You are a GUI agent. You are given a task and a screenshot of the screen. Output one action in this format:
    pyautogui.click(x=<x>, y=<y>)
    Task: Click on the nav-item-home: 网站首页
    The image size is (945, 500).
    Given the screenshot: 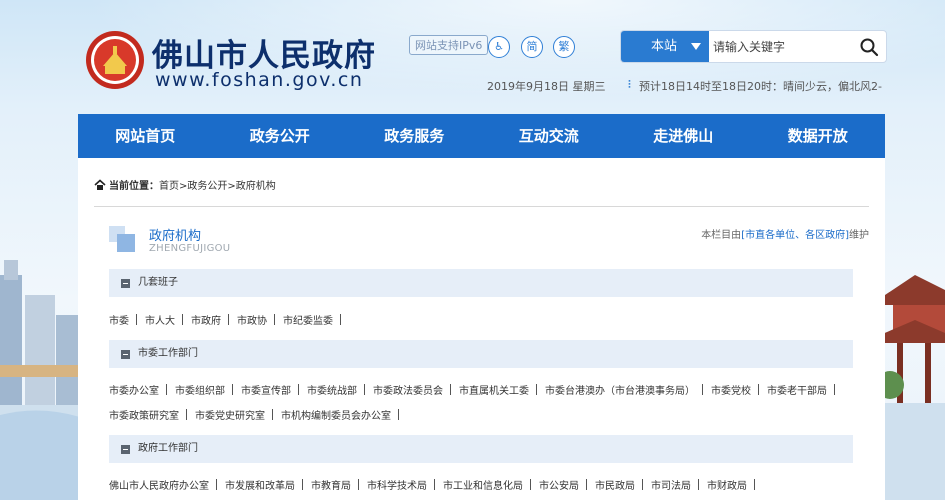 What is the action you would take?
    pyautogui.click(x=145, y=136)
    